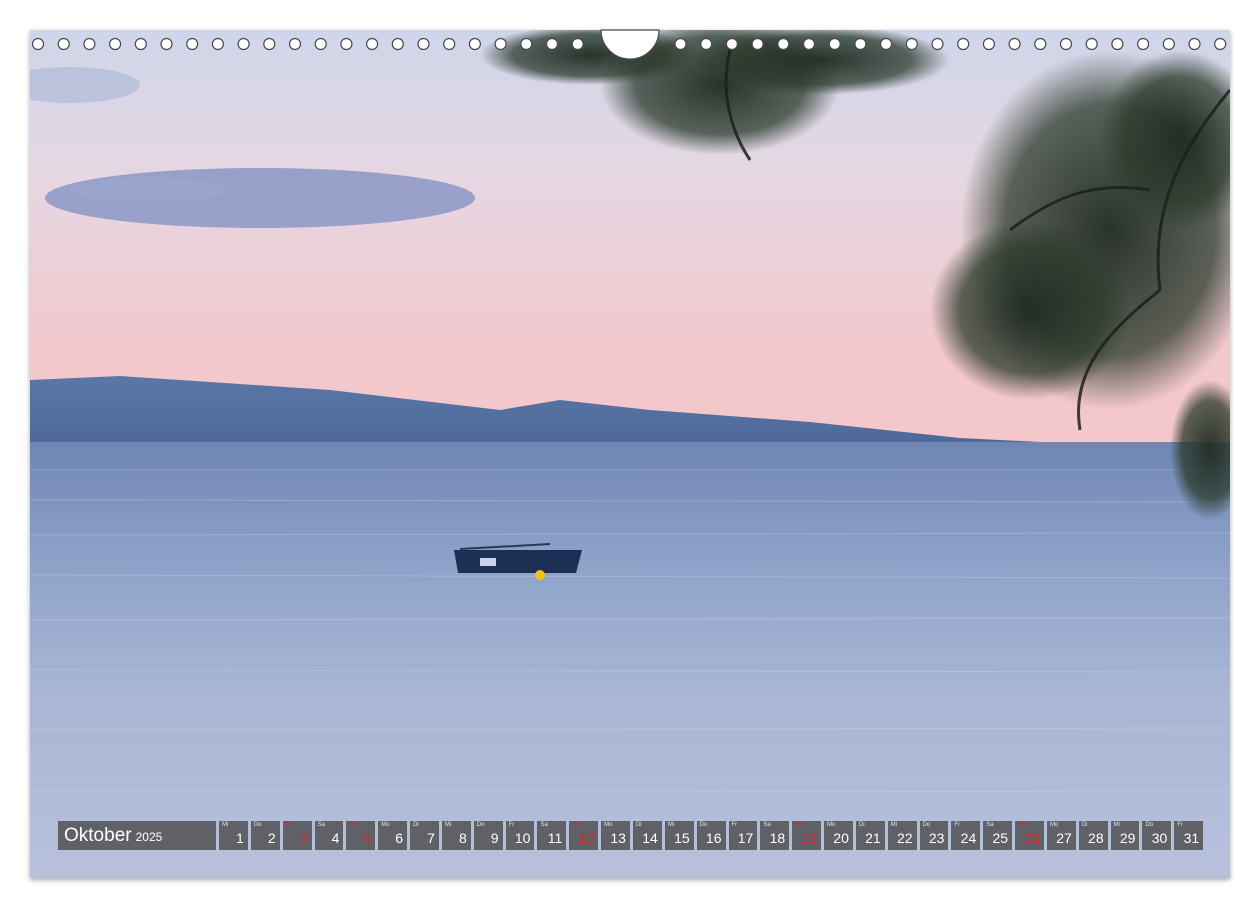  What do you see at coordinates (873, 838) in the screenshot?
I see `day-number: 21` at bounding box center [873, 838].